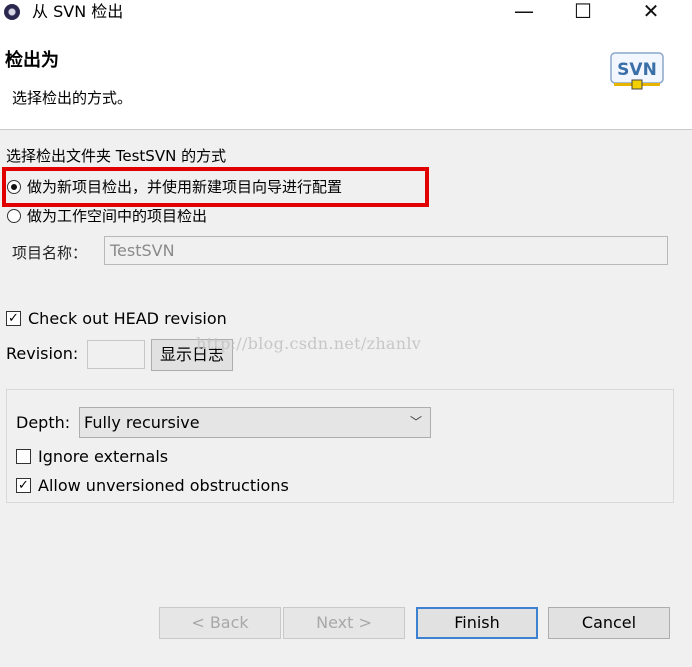 The height and width of the screenshot is (667, 692). I want to click on allow-unversioned-option: ✓ Allow unversioned obstructions, so click(152, 485).